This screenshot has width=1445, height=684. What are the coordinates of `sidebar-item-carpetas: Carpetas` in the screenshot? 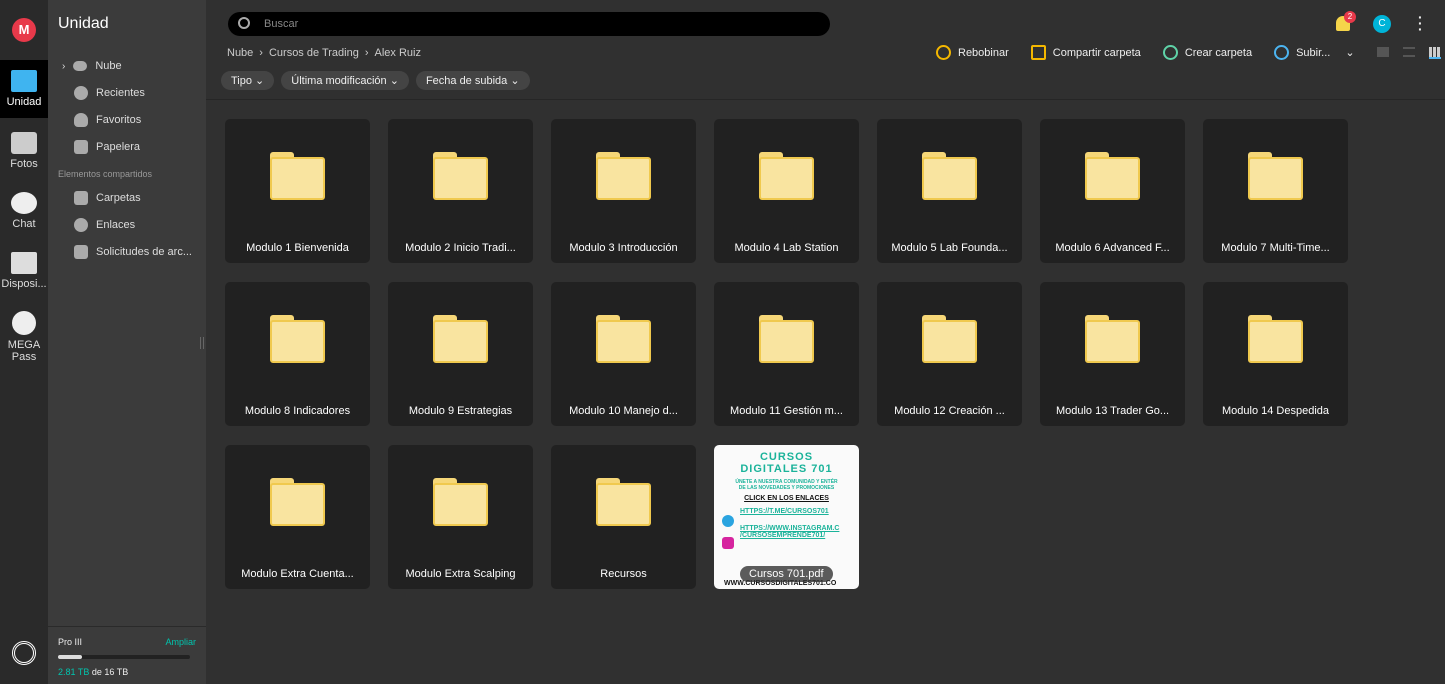 It's located at (107, 198).